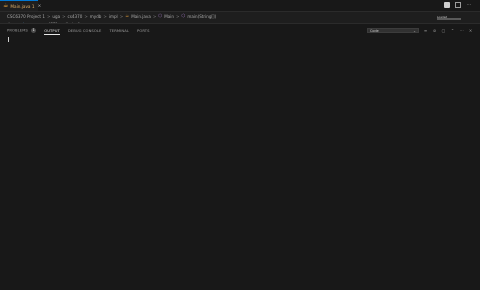  Describe the element at coordinates (183, 16) in the screenshot. I see `method-icon: ⬡` at that location.